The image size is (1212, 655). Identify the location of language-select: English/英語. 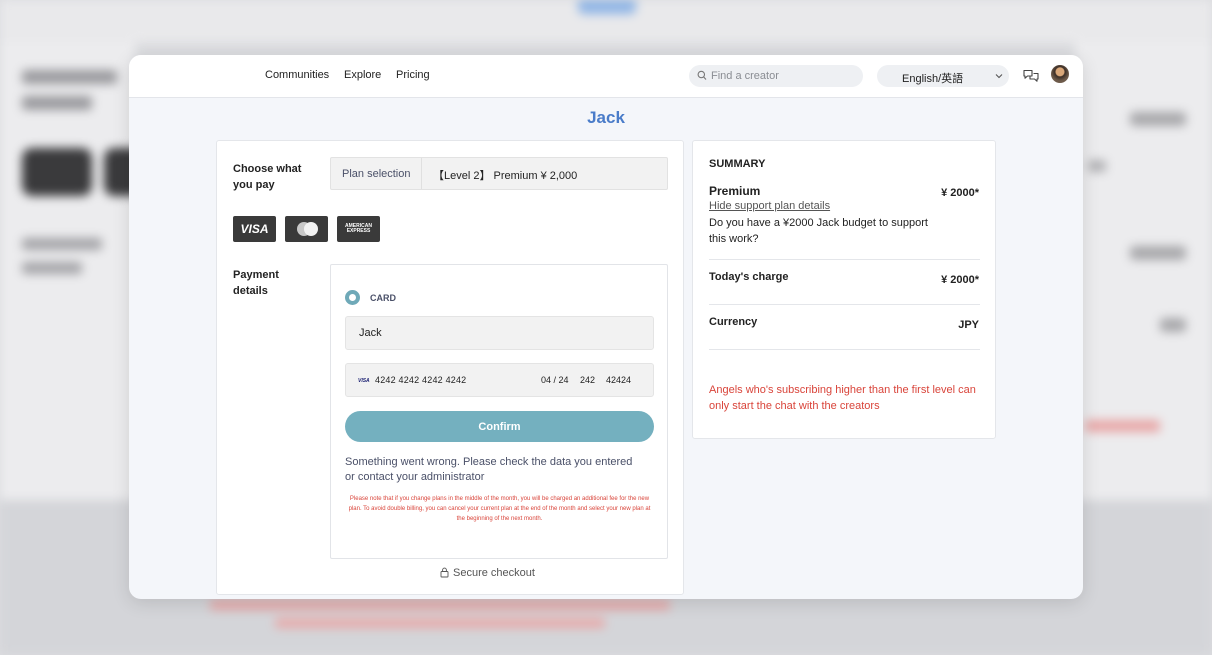
(943, 76).